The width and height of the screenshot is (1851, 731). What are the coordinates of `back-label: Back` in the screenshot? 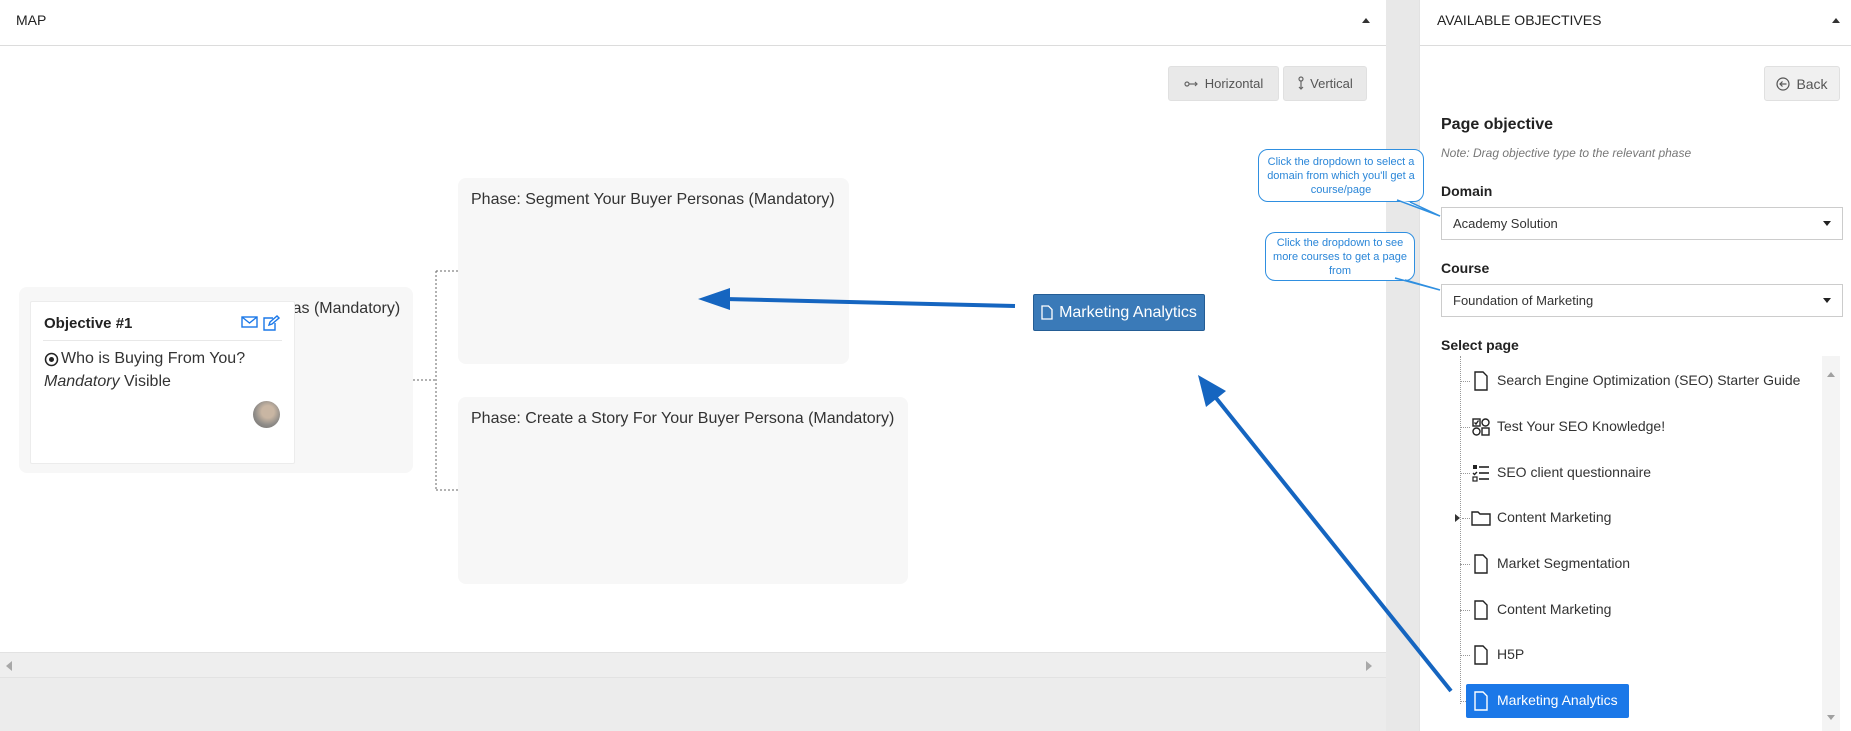 It's located at (1812, 83).